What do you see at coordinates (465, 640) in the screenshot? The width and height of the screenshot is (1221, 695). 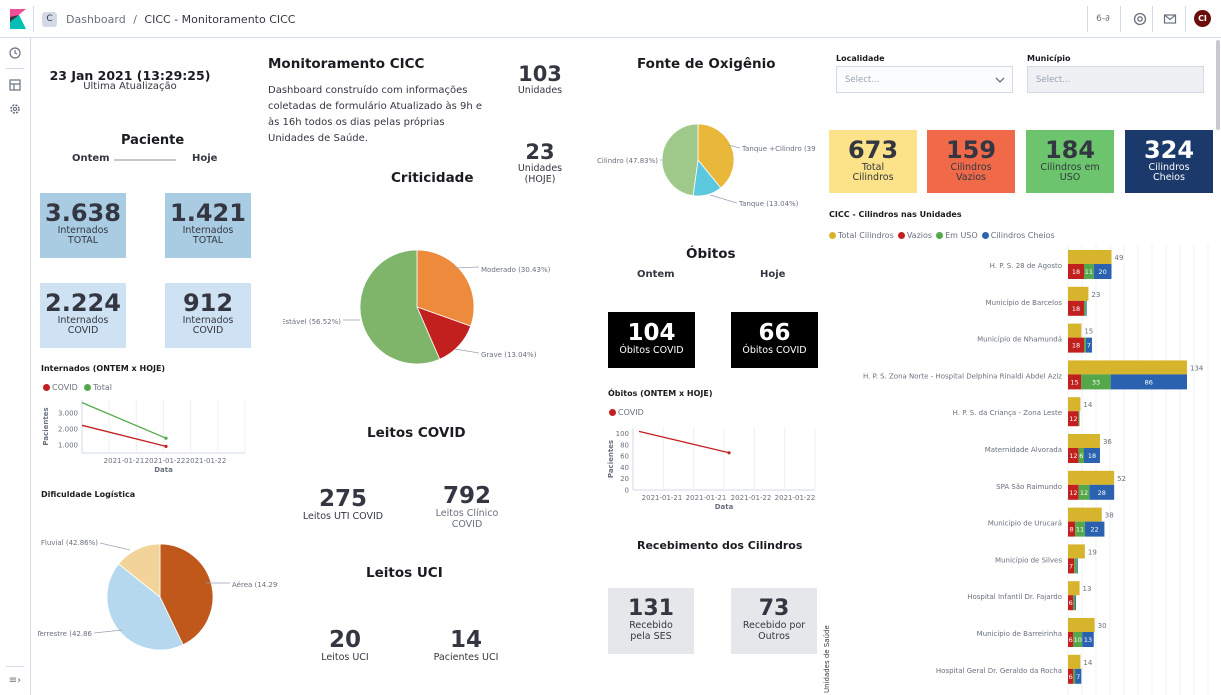 I see `pacientes-uci-value: 14` at bounding box center [465, 640].